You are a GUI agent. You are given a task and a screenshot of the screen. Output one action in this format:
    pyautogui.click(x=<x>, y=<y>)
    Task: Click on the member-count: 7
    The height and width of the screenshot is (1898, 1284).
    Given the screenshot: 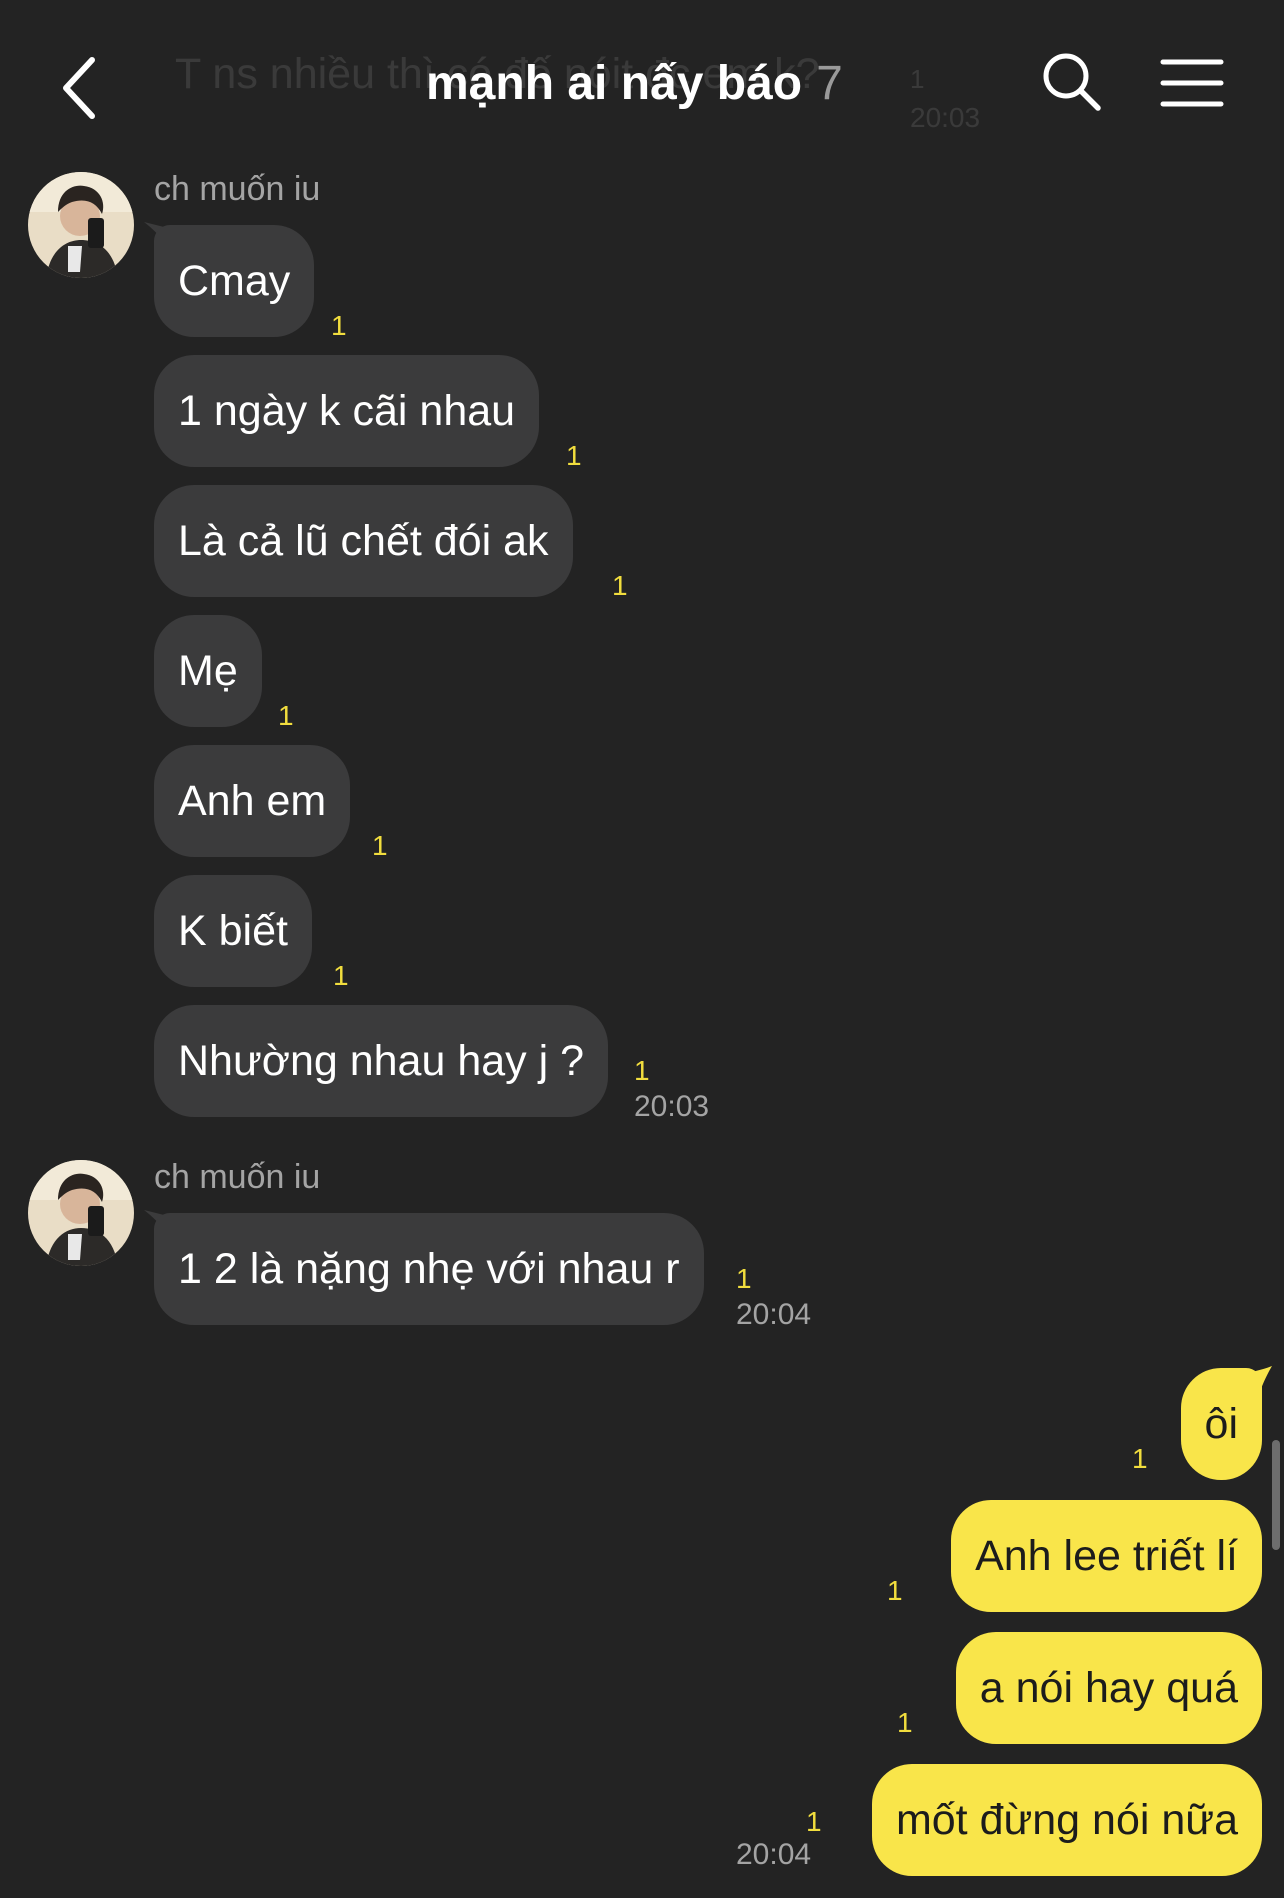 What is the action you would take?
    pyautogui.click(x=829, y=83)
    